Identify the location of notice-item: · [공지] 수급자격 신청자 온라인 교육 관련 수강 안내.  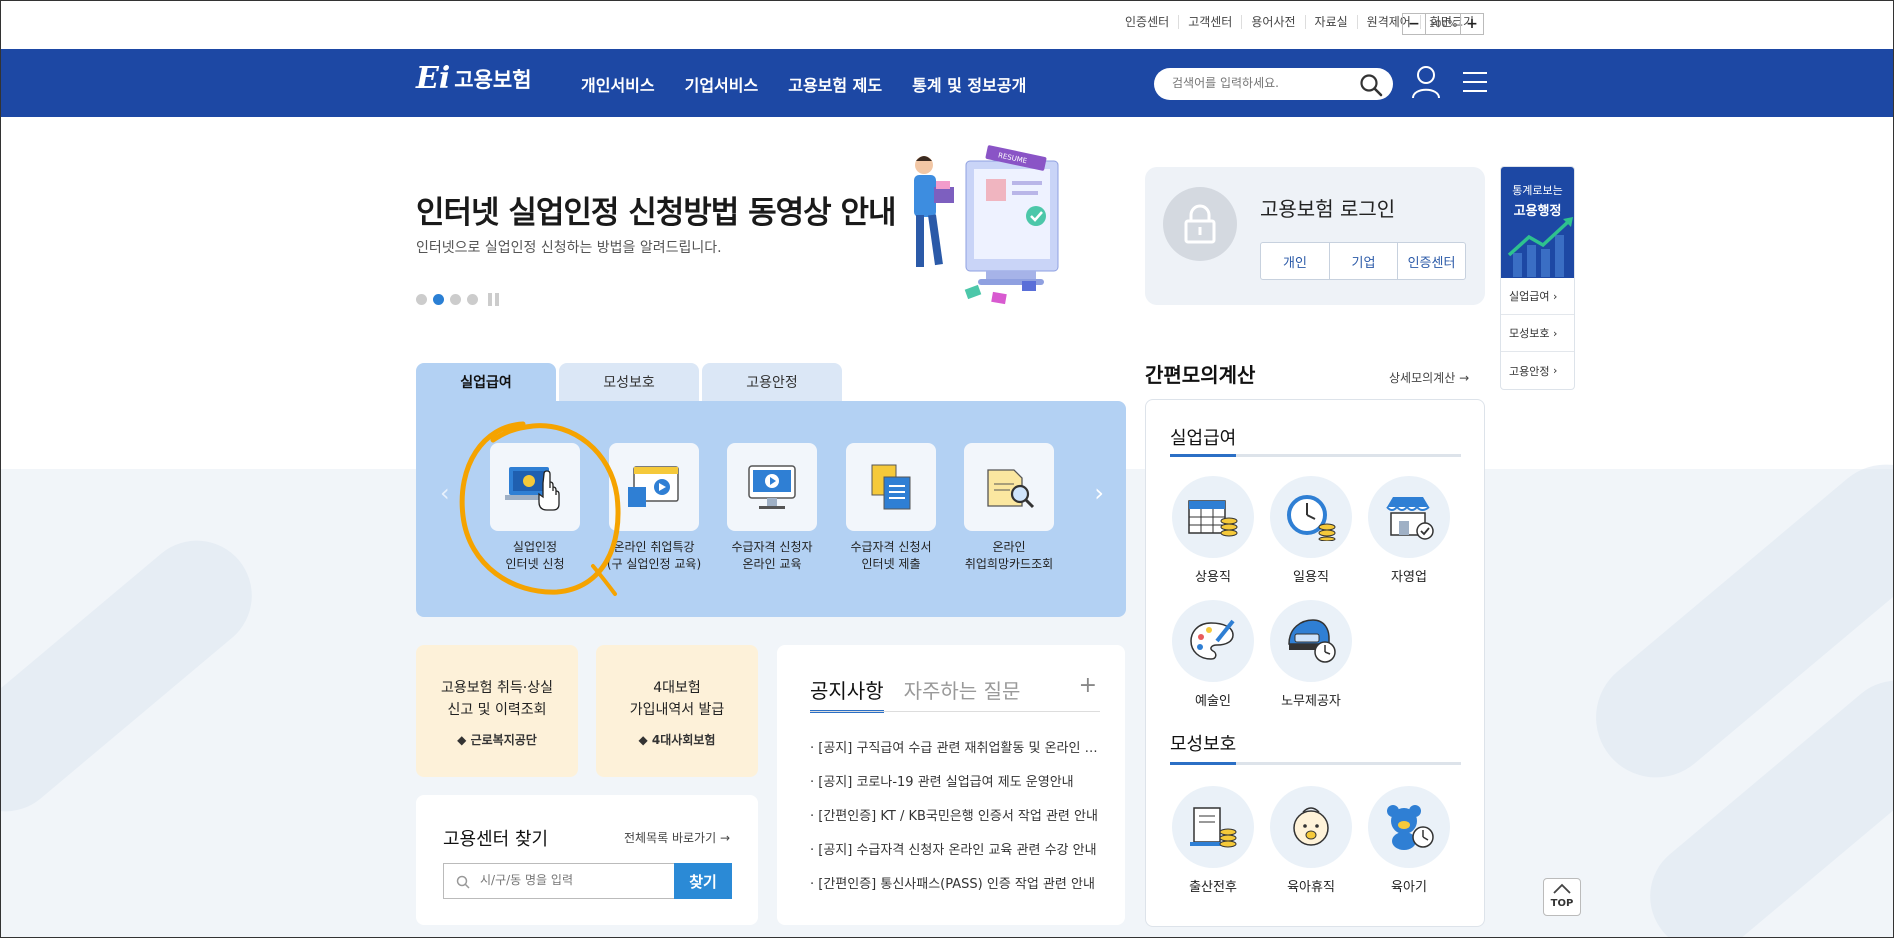
(955, 856).